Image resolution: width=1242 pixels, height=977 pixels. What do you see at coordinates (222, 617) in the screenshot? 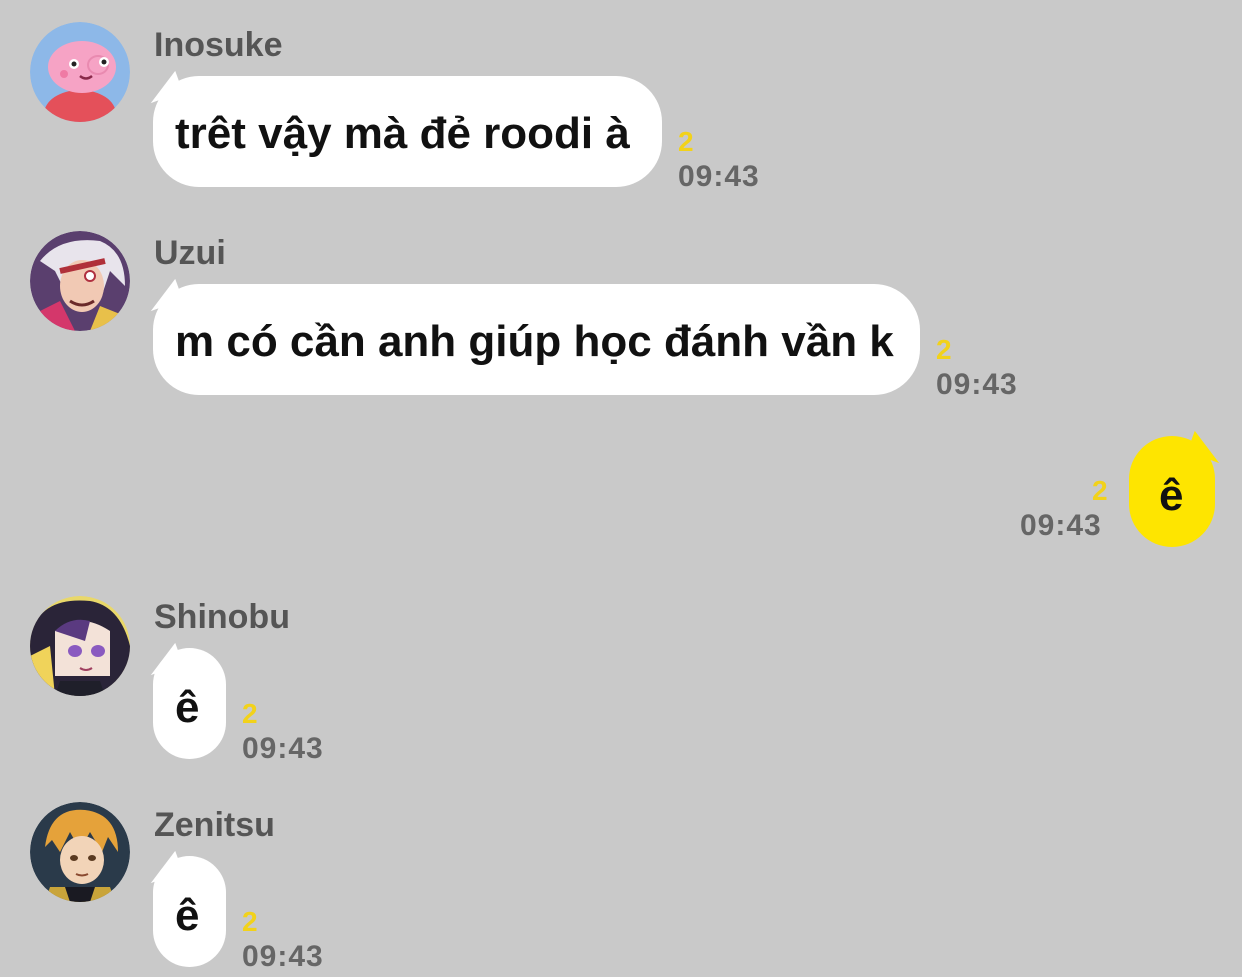
I see `sender-name: Shinobu` at bounding box center [222, 617].